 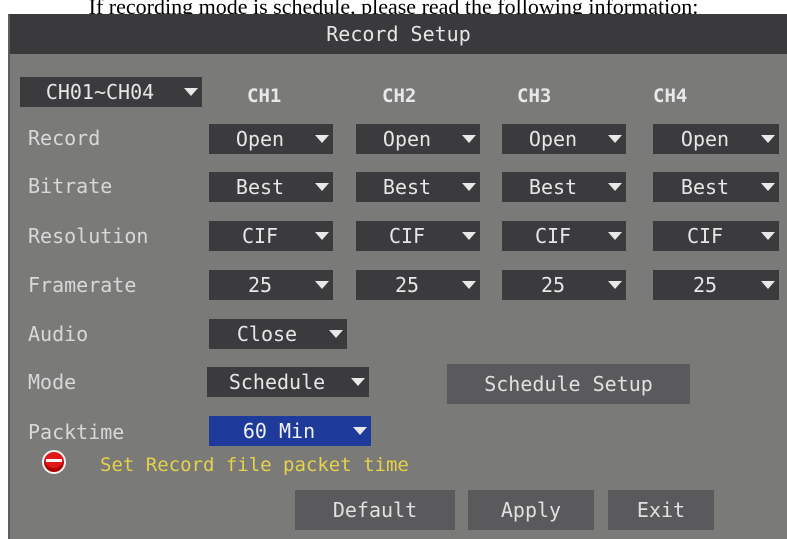 What do you see at coordinates (705, 285) in the screenshot?
I see `framerate-value-ch4: 25` at bounding box center [705, 285].